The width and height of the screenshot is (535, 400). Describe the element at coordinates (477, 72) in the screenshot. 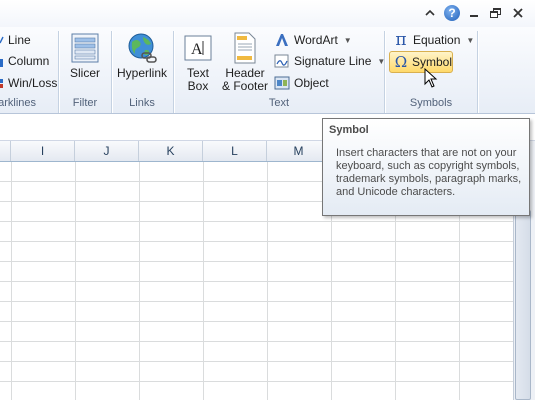

I see `group-separator` at that location.